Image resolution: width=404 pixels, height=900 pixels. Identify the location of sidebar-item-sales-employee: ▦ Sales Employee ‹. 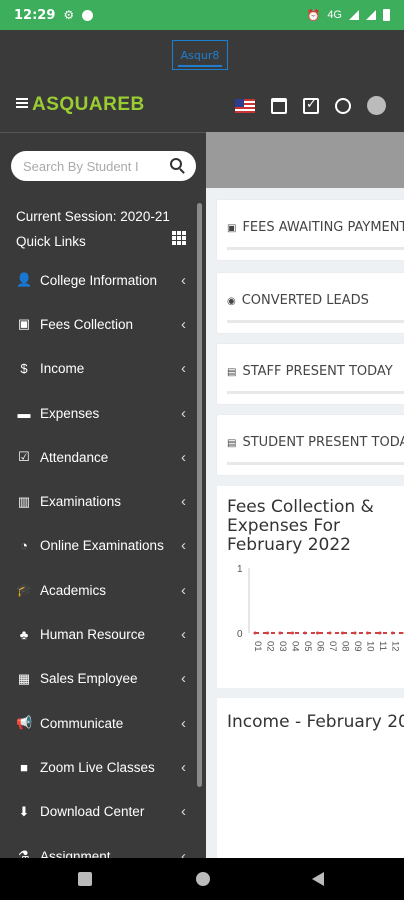
(100, 679).